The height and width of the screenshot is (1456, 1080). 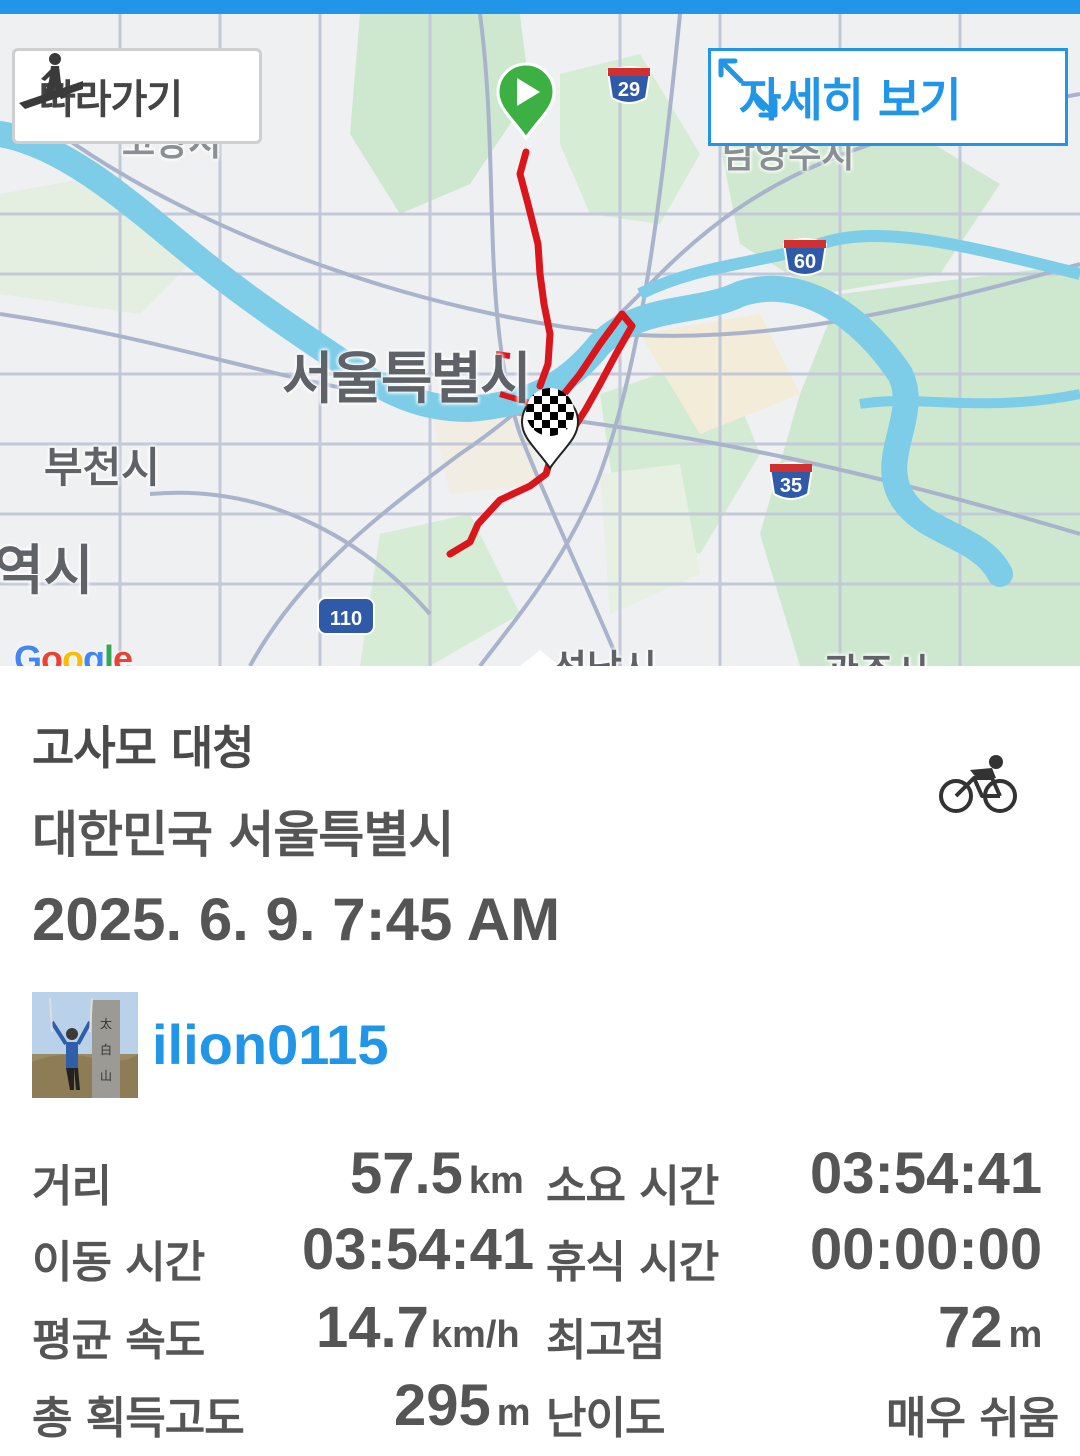 I want to click on svg-text: 110, so click(x=346, y=619).